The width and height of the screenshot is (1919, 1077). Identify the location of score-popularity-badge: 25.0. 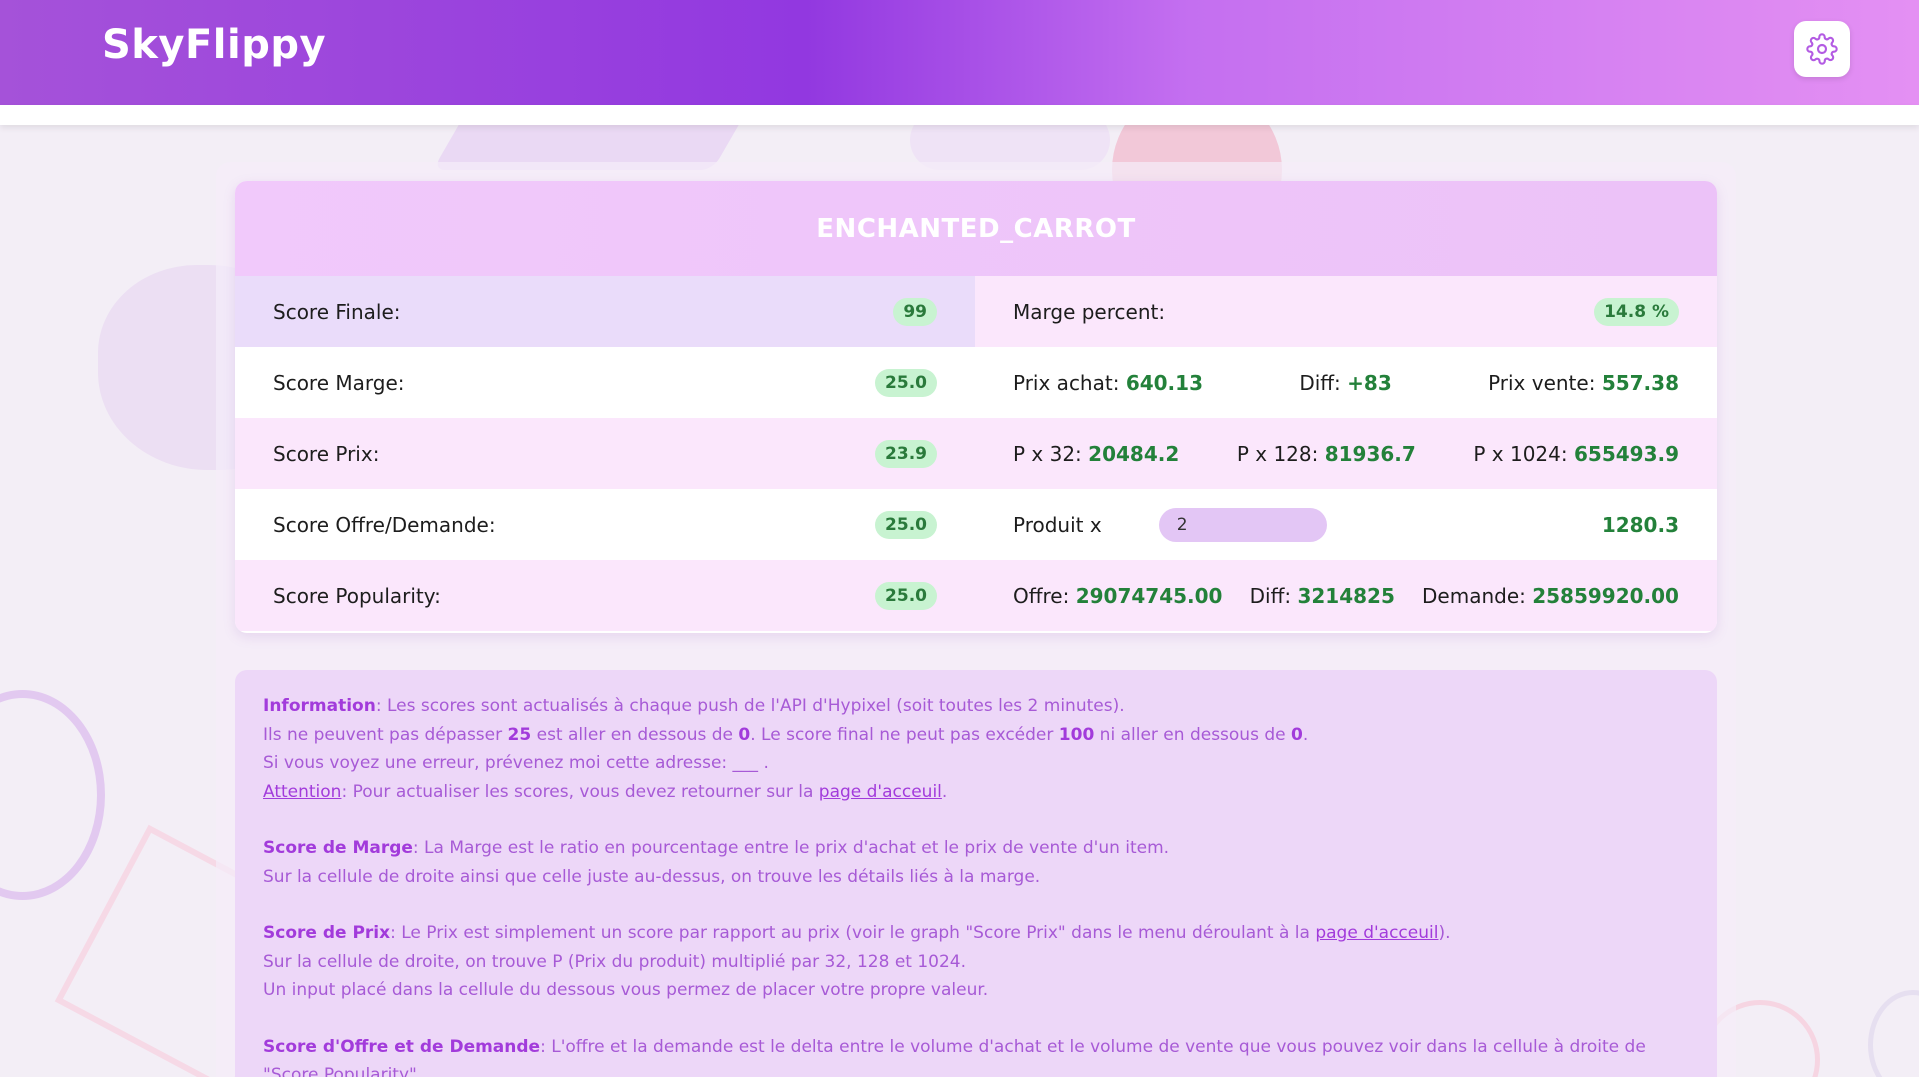
(906, 595).